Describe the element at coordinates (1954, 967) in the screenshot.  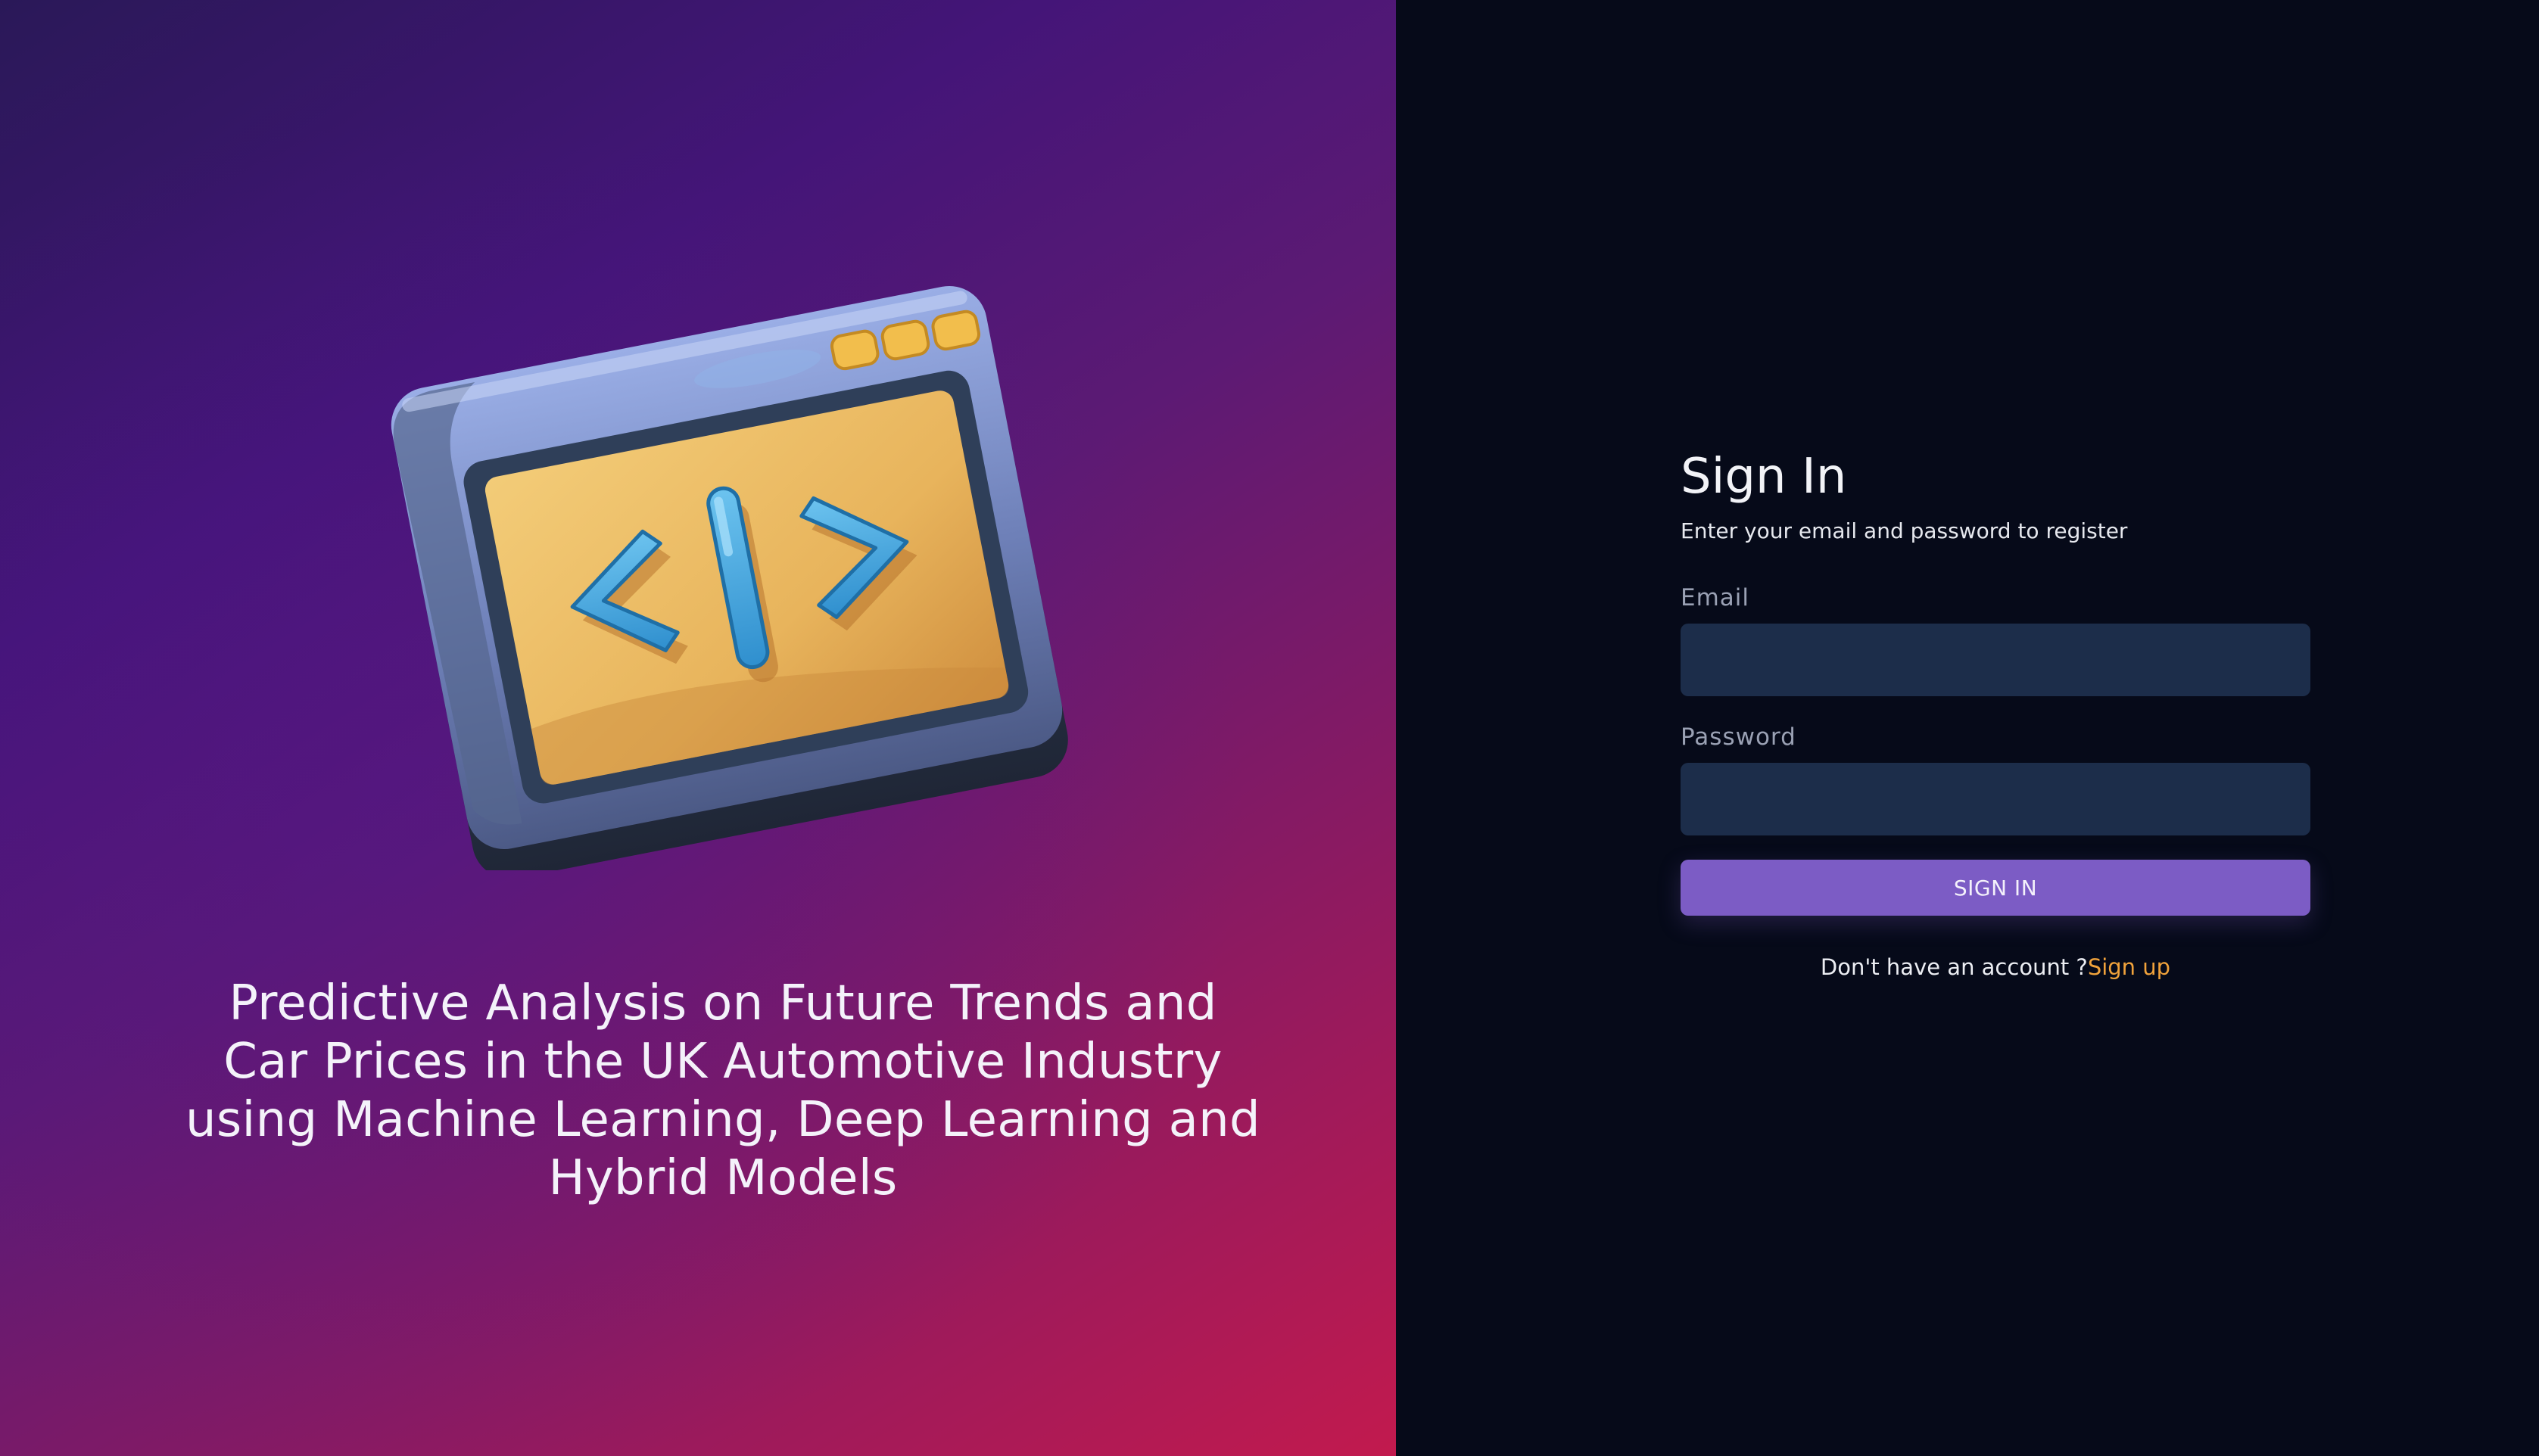
I see `no-account-text: Don't have an account ?` at that location.